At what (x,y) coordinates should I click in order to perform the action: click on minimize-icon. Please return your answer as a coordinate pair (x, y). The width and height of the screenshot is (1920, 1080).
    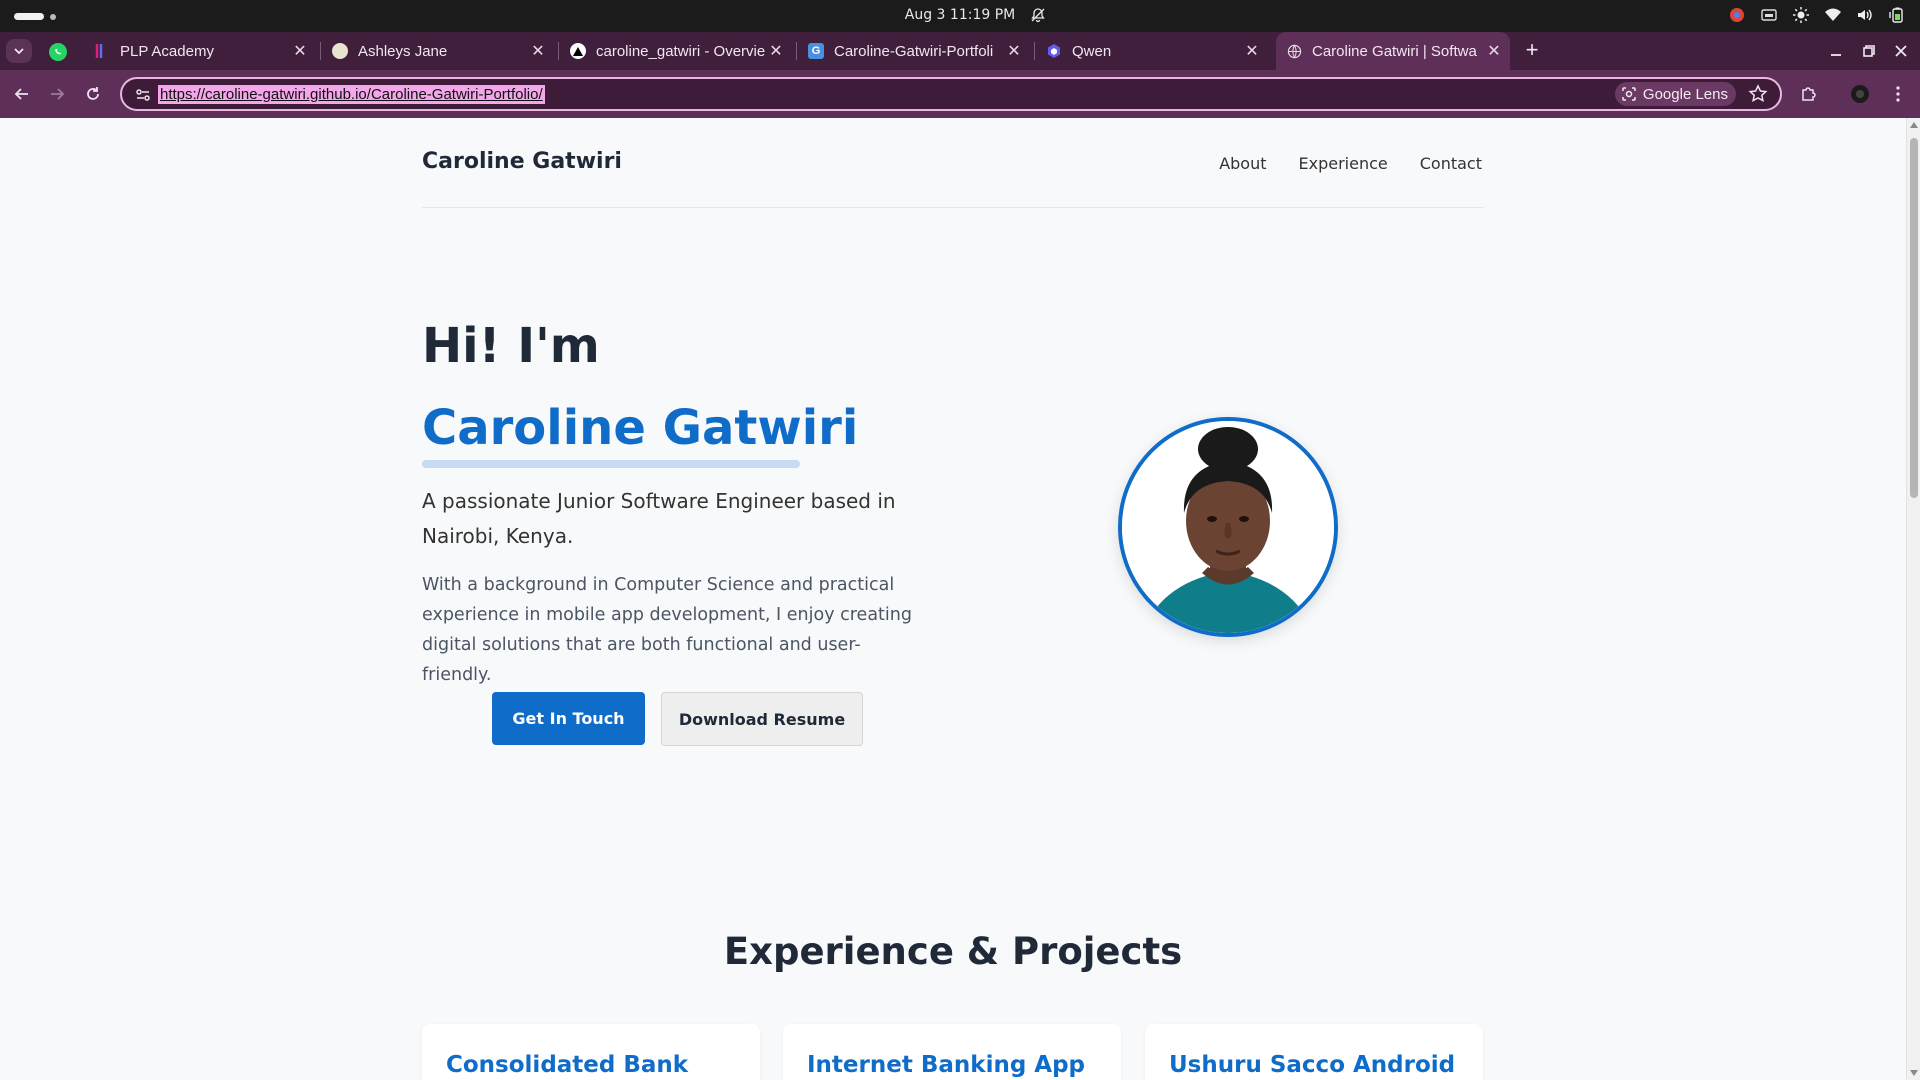
    Looking at the image, I should click on (1836, 51).